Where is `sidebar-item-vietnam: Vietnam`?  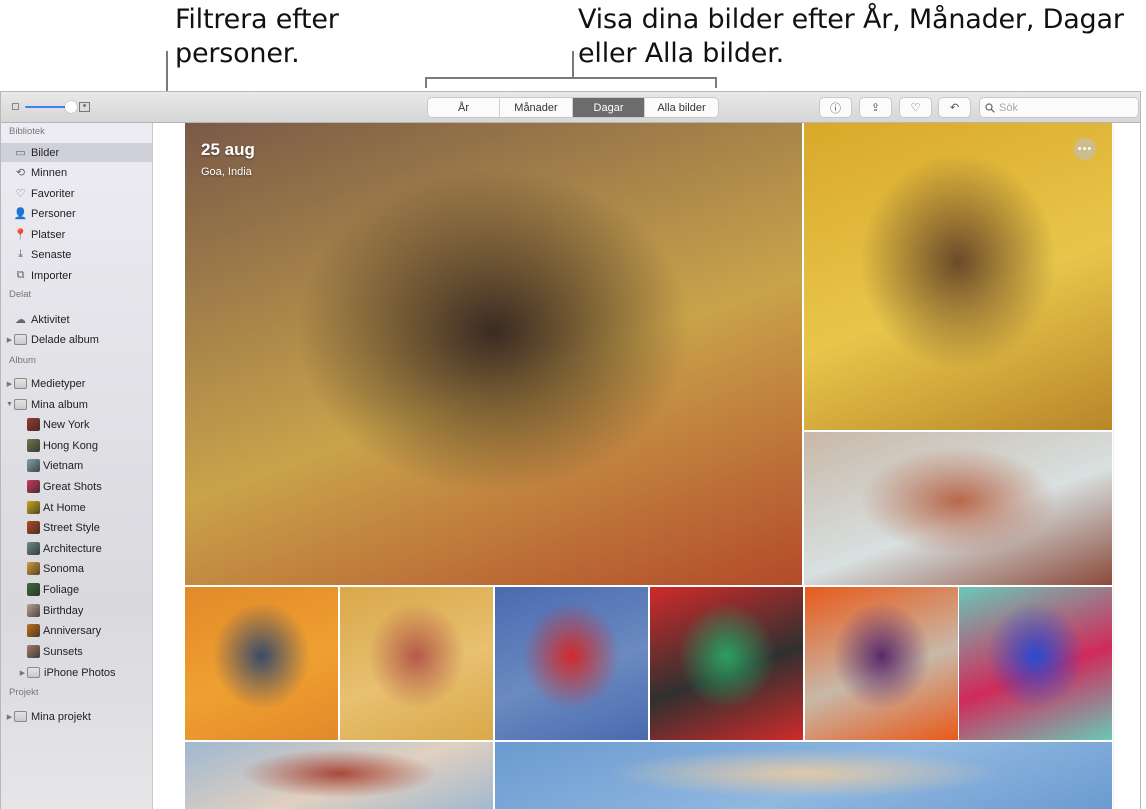 sidebar-item-vietnam: Vietnam is located at coordinates (76, 465).